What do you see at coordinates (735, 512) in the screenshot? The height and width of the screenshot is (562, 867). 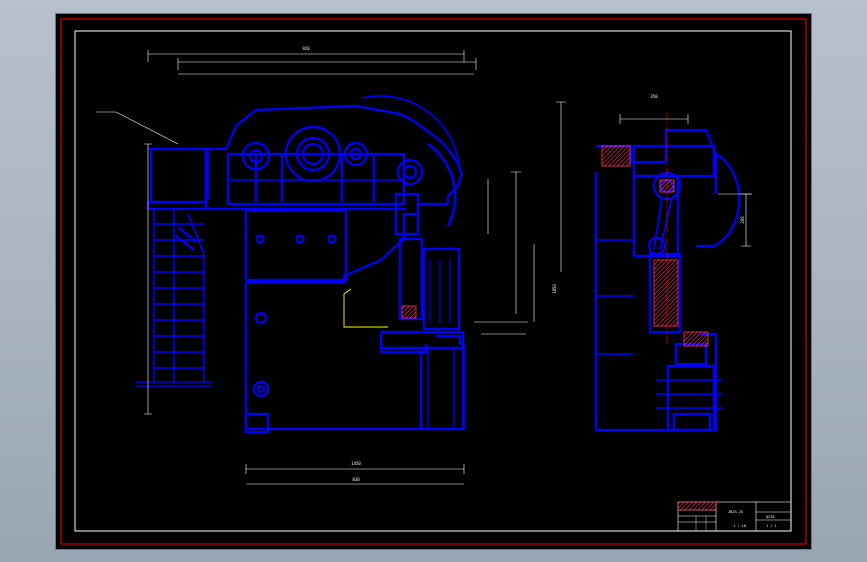 I see `title-drawing-name: JB23-25` at bounding box center [735, 512].